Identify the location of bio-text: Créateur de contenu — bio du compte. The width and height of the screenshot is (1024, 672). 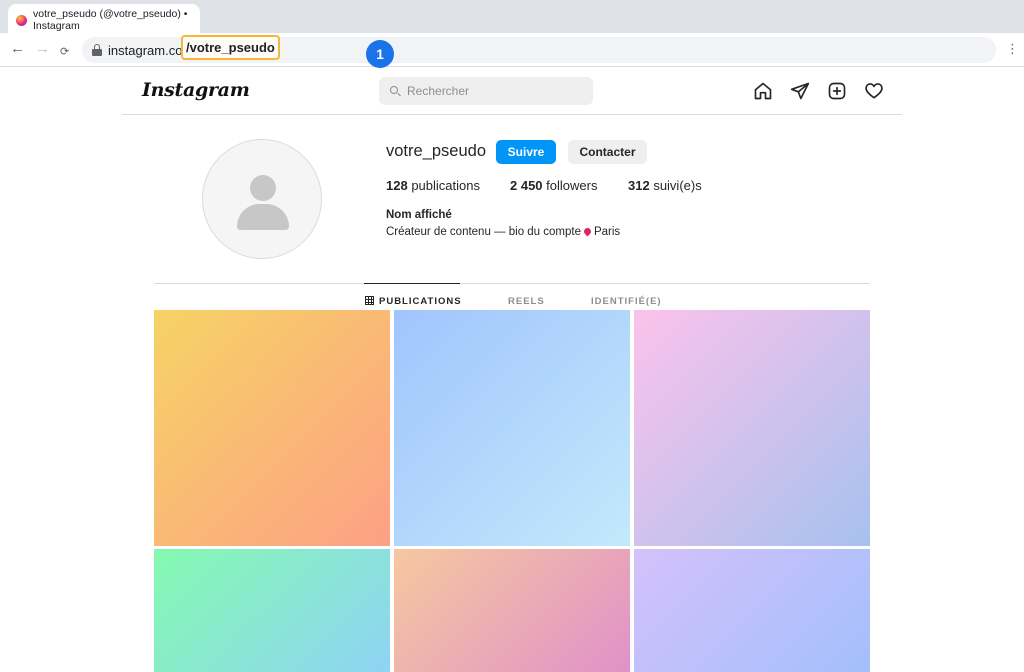
(483, 232).